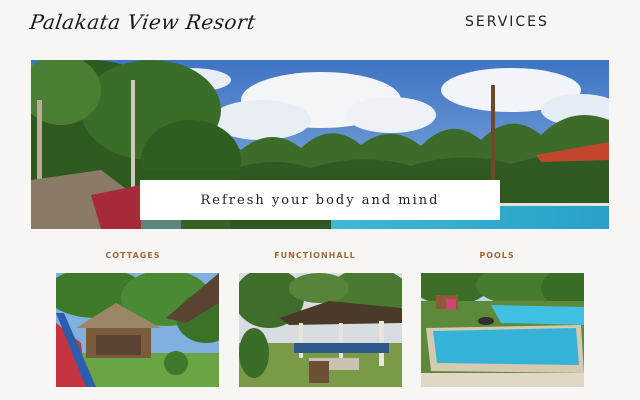 The width and height of the screenshot is (640, 400). Describe the element at coordinates (133, 255) in the screenshot. I see `category-label-cottages: COTTAGES` at that location.